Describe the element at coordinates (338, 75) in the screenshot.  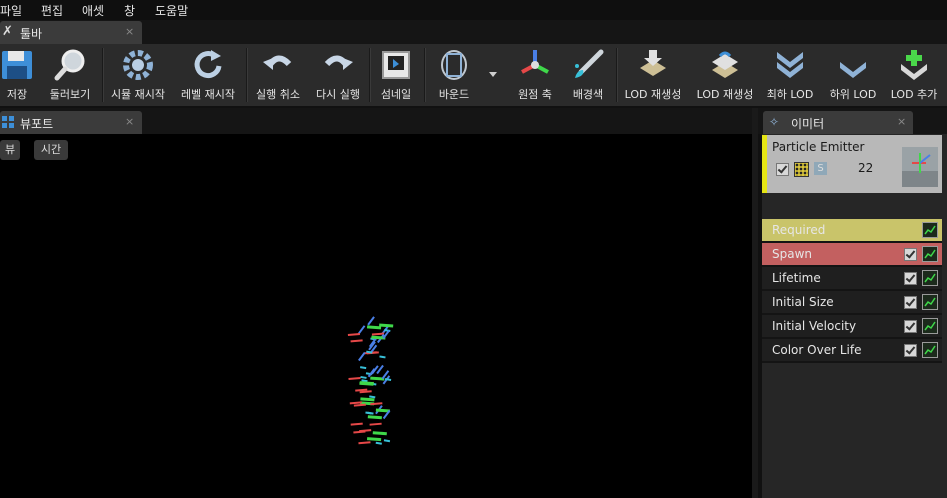
I see `redo-button: 다시 실행` at that location.